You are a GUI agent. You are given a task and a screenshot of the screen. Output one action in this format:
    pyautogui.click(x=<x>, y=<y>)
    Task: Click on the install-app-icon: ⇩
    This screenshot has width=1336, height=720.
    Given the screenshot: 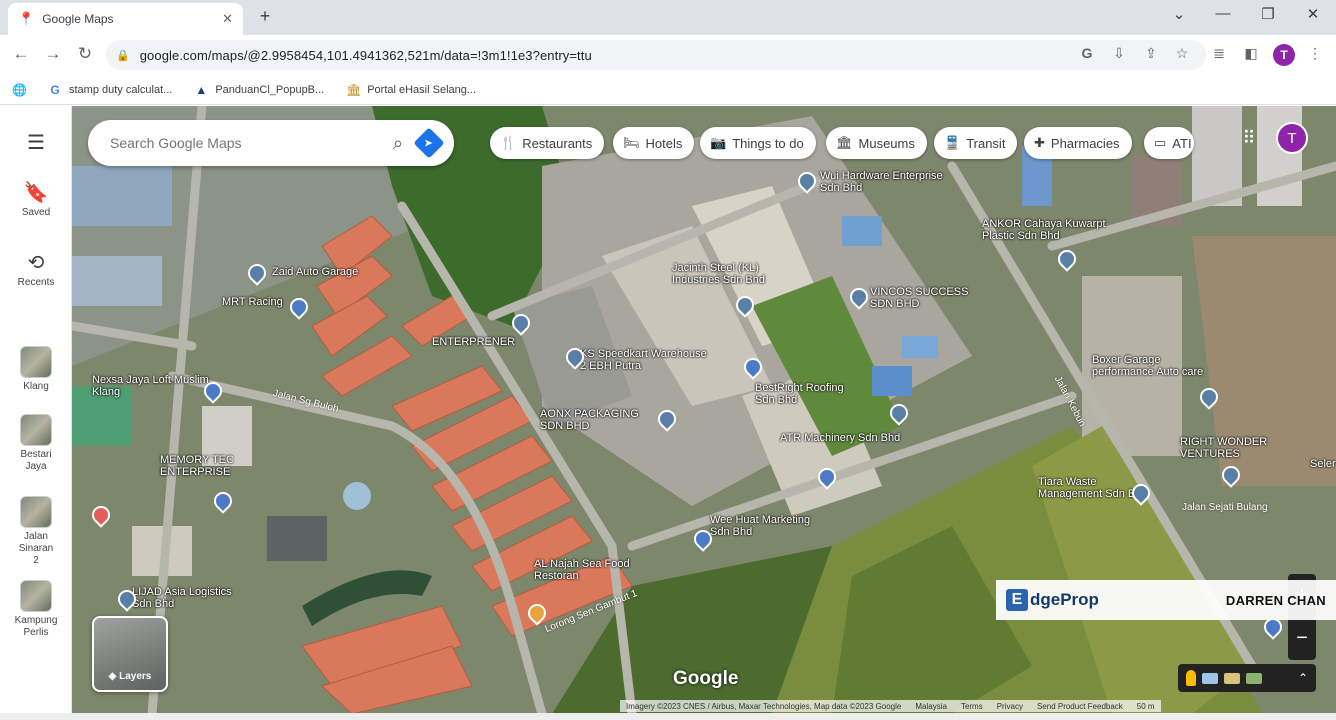 What is the action you would take?
    pyautogui.click(x=1119, y=53)
    